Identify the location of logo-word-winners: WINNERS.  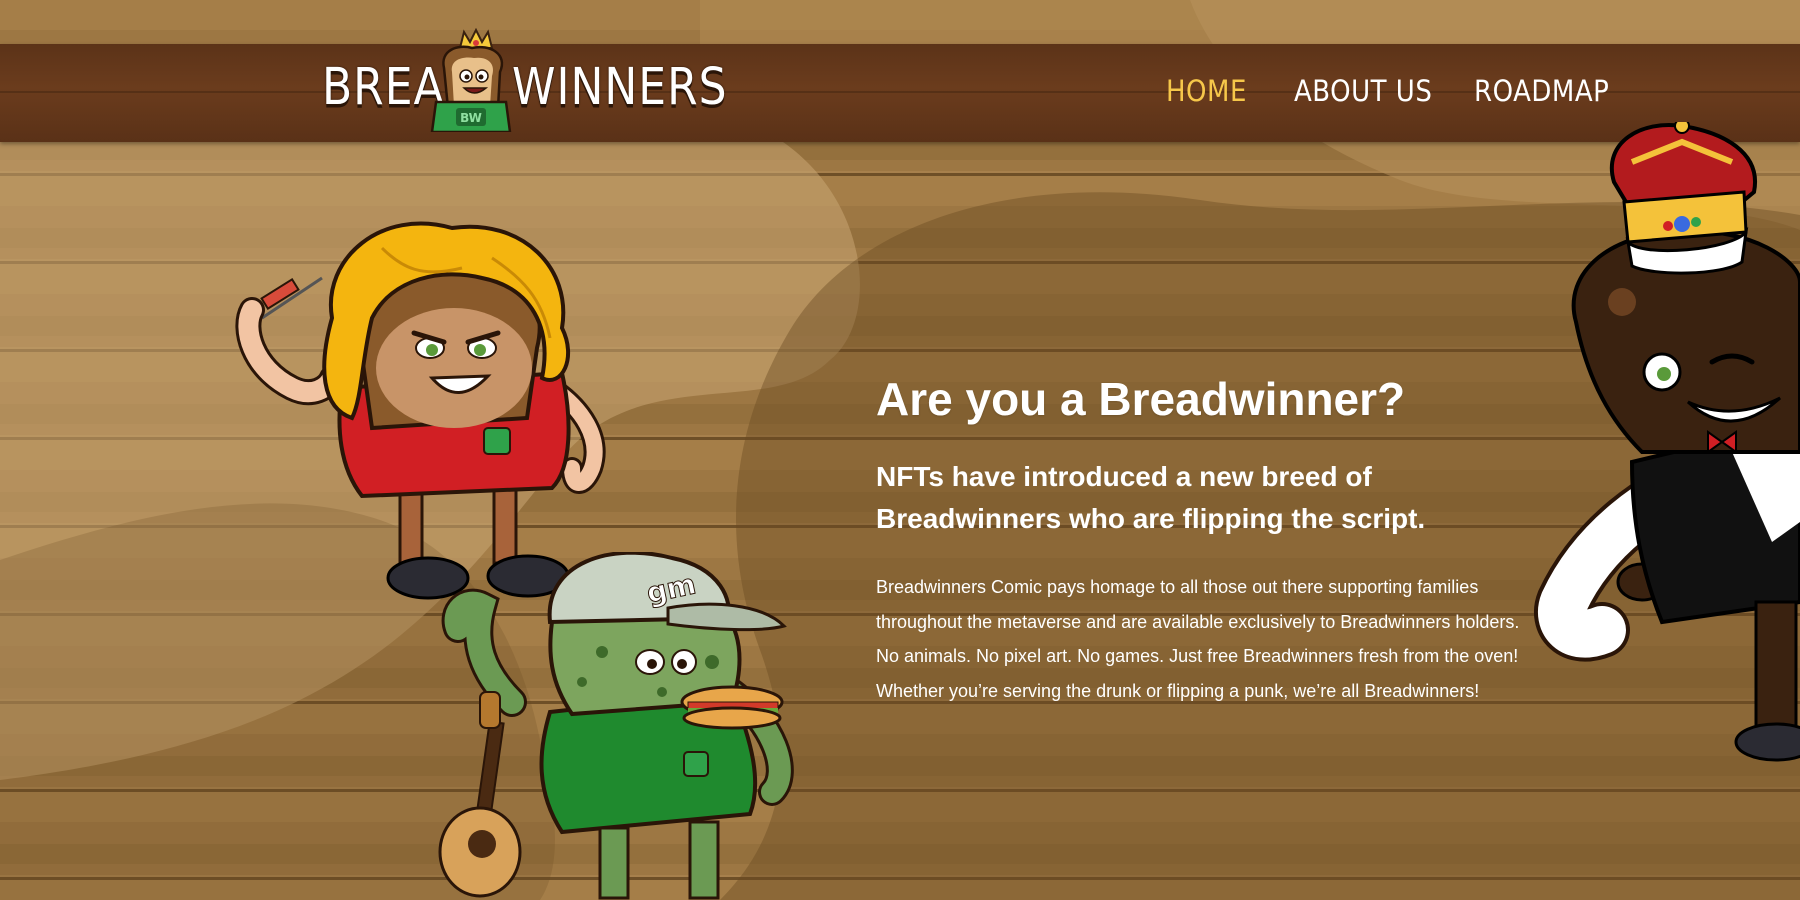
(620, 87).